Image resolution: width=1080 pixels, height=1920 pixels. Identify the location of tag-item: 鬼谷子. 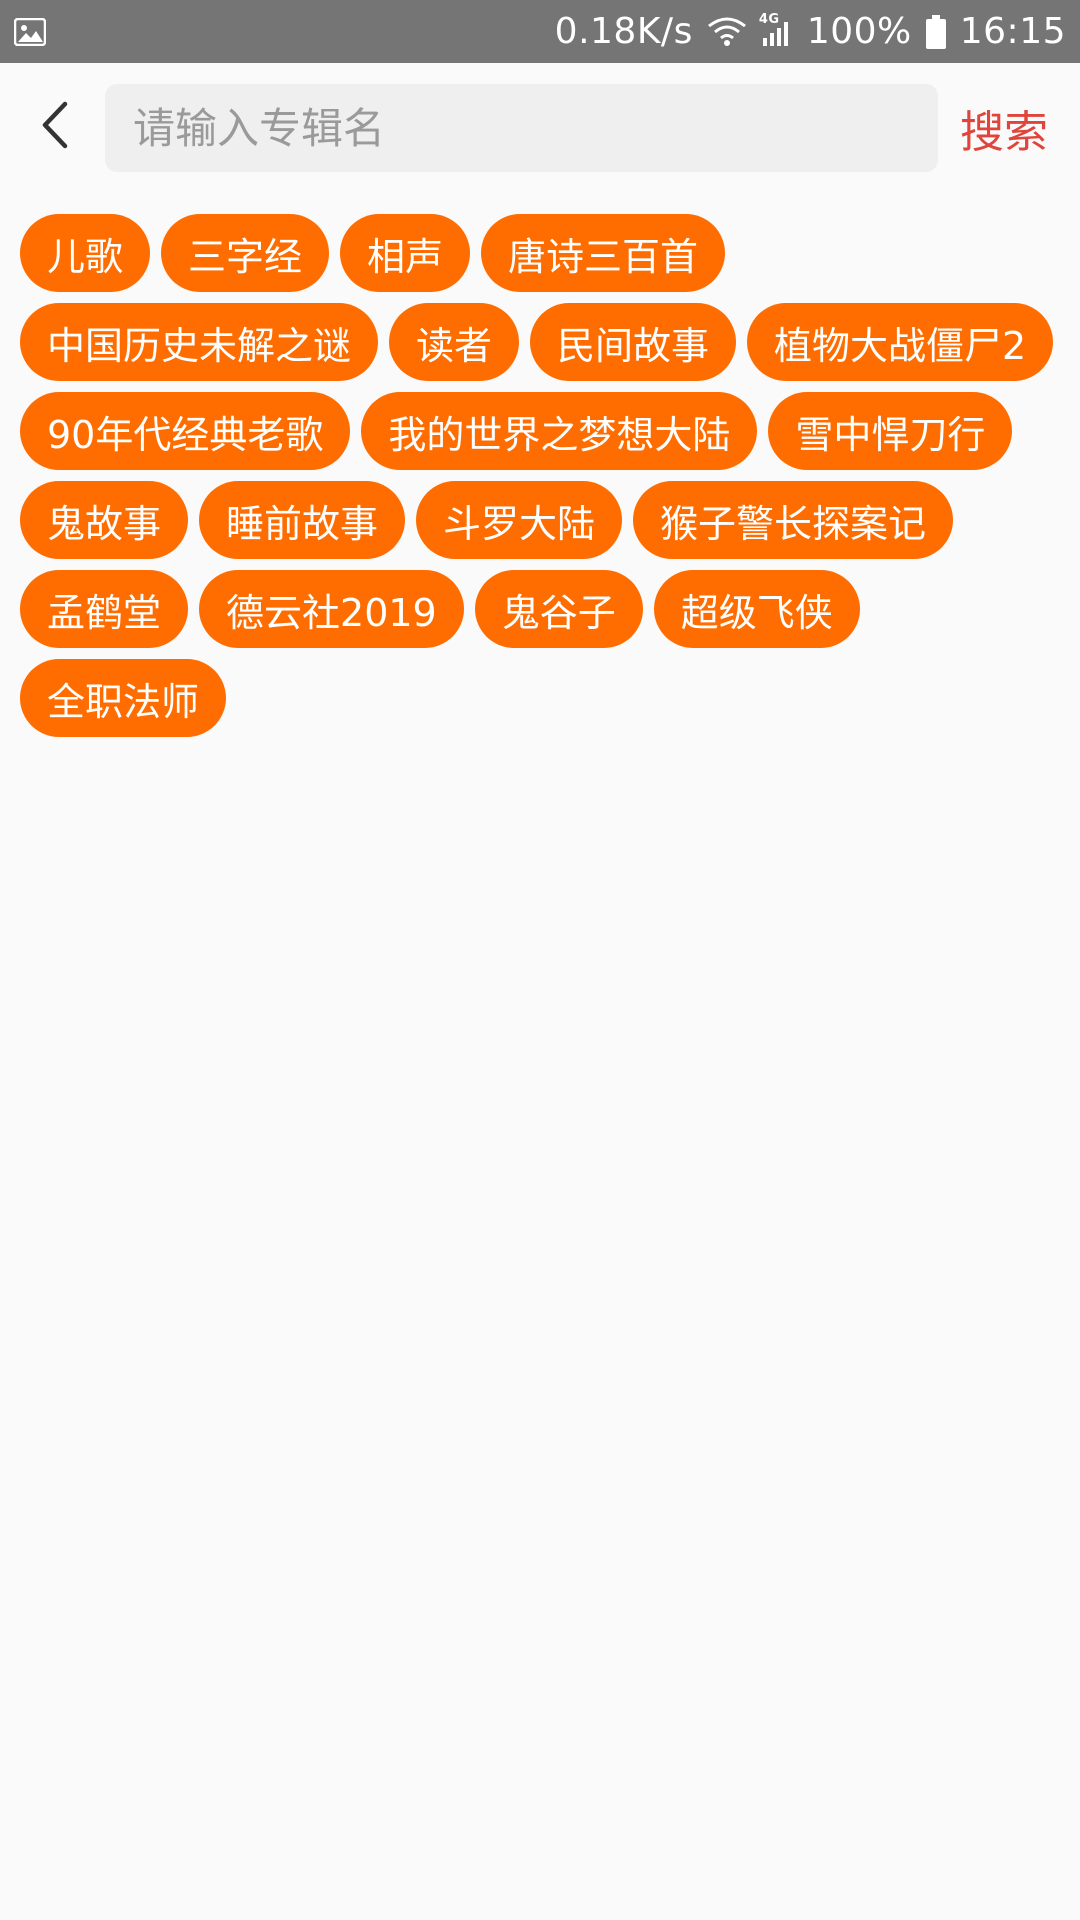
(558, 609).